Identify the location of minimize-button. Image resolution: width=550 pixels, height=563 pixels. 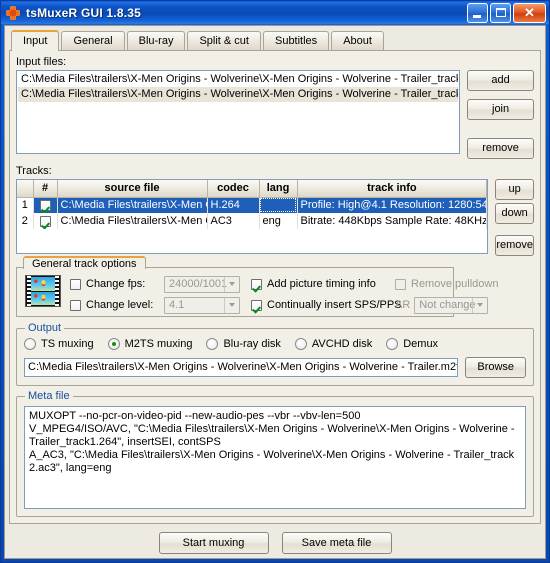
(477, 13).